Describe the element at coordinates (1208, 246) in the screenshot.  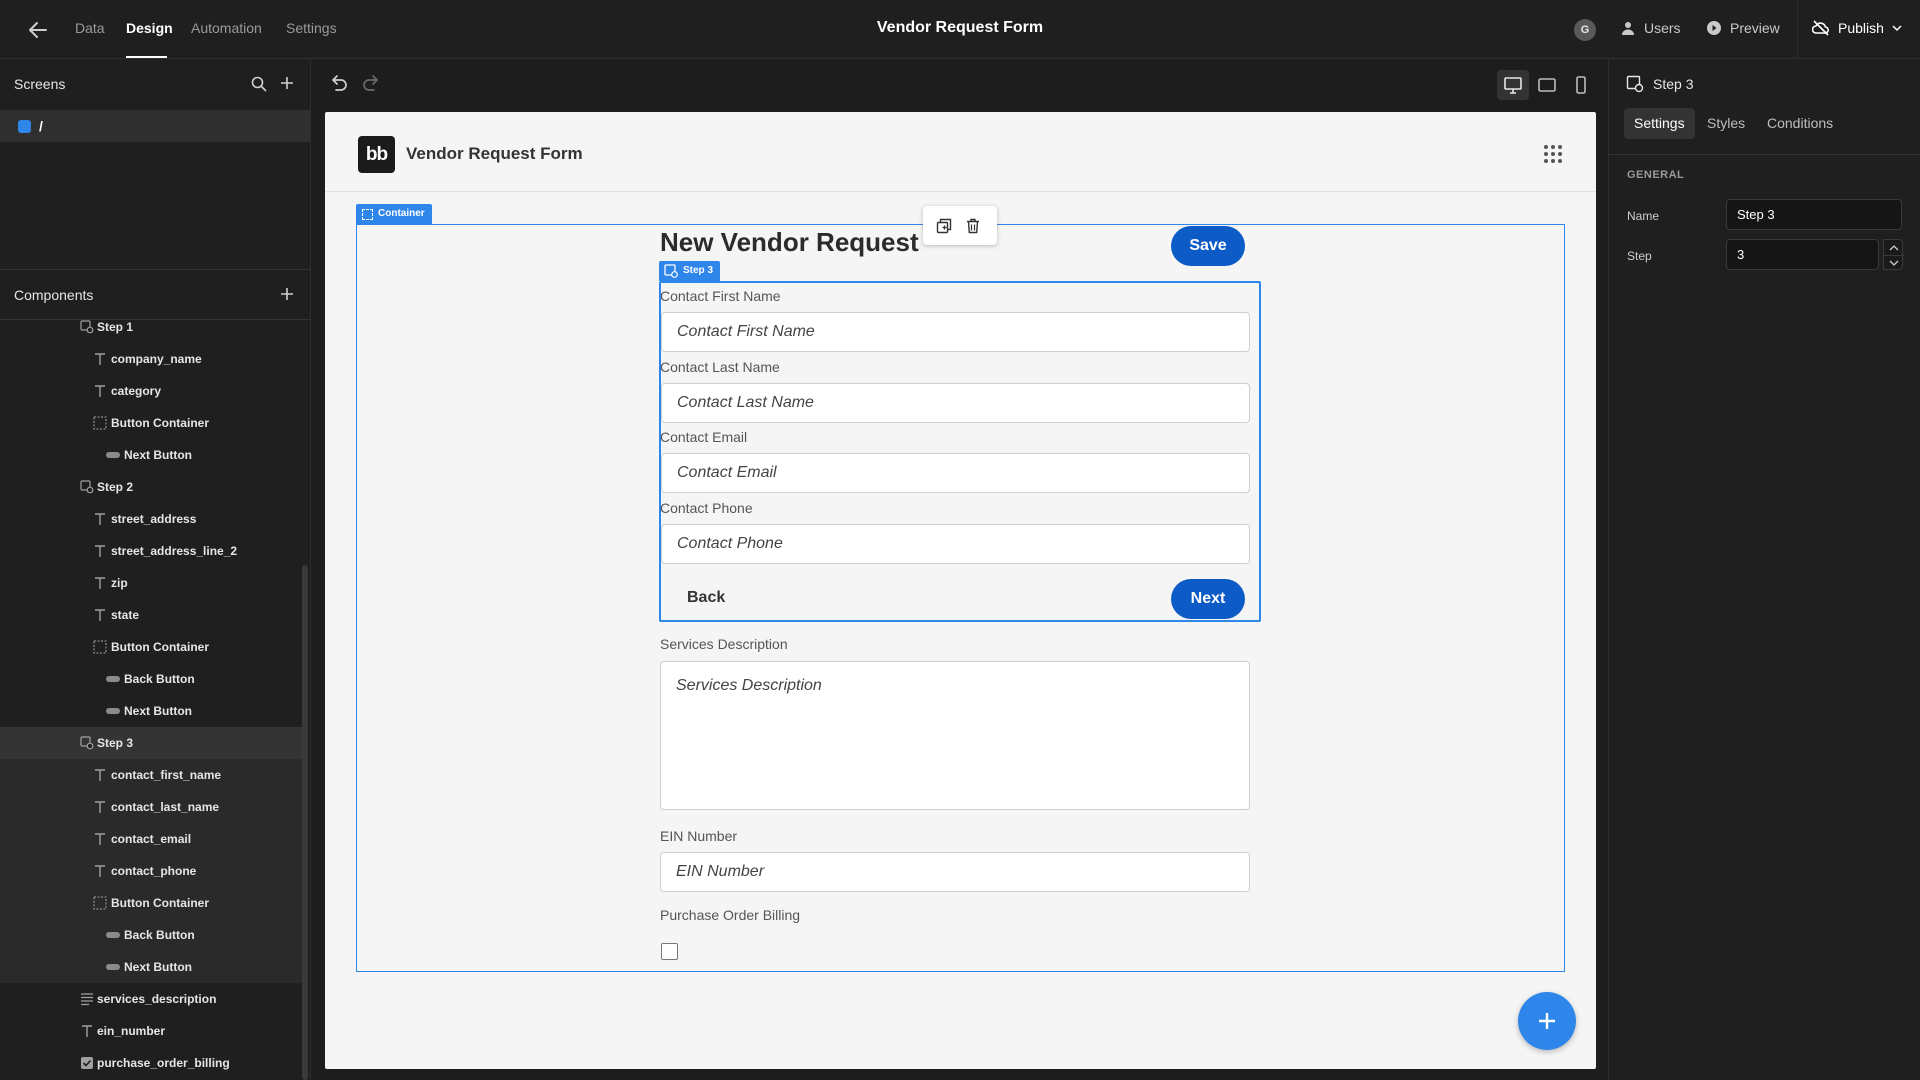
I see `save-button: Save` at that location.